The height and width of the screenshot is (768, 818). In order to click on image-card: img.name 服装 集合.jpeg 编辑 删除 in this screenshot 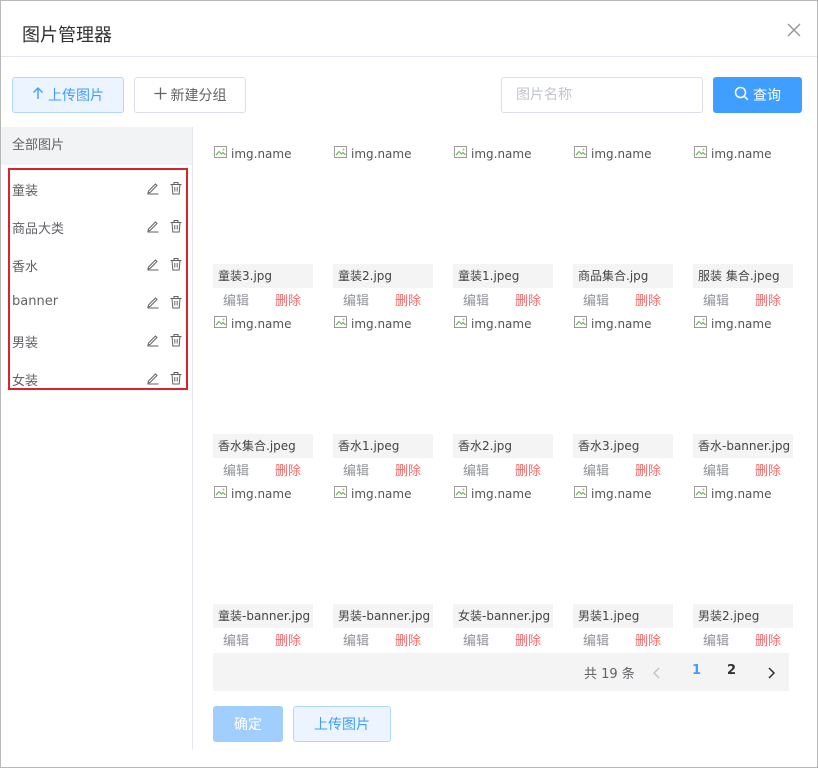, I will do `click(743, 229)`.